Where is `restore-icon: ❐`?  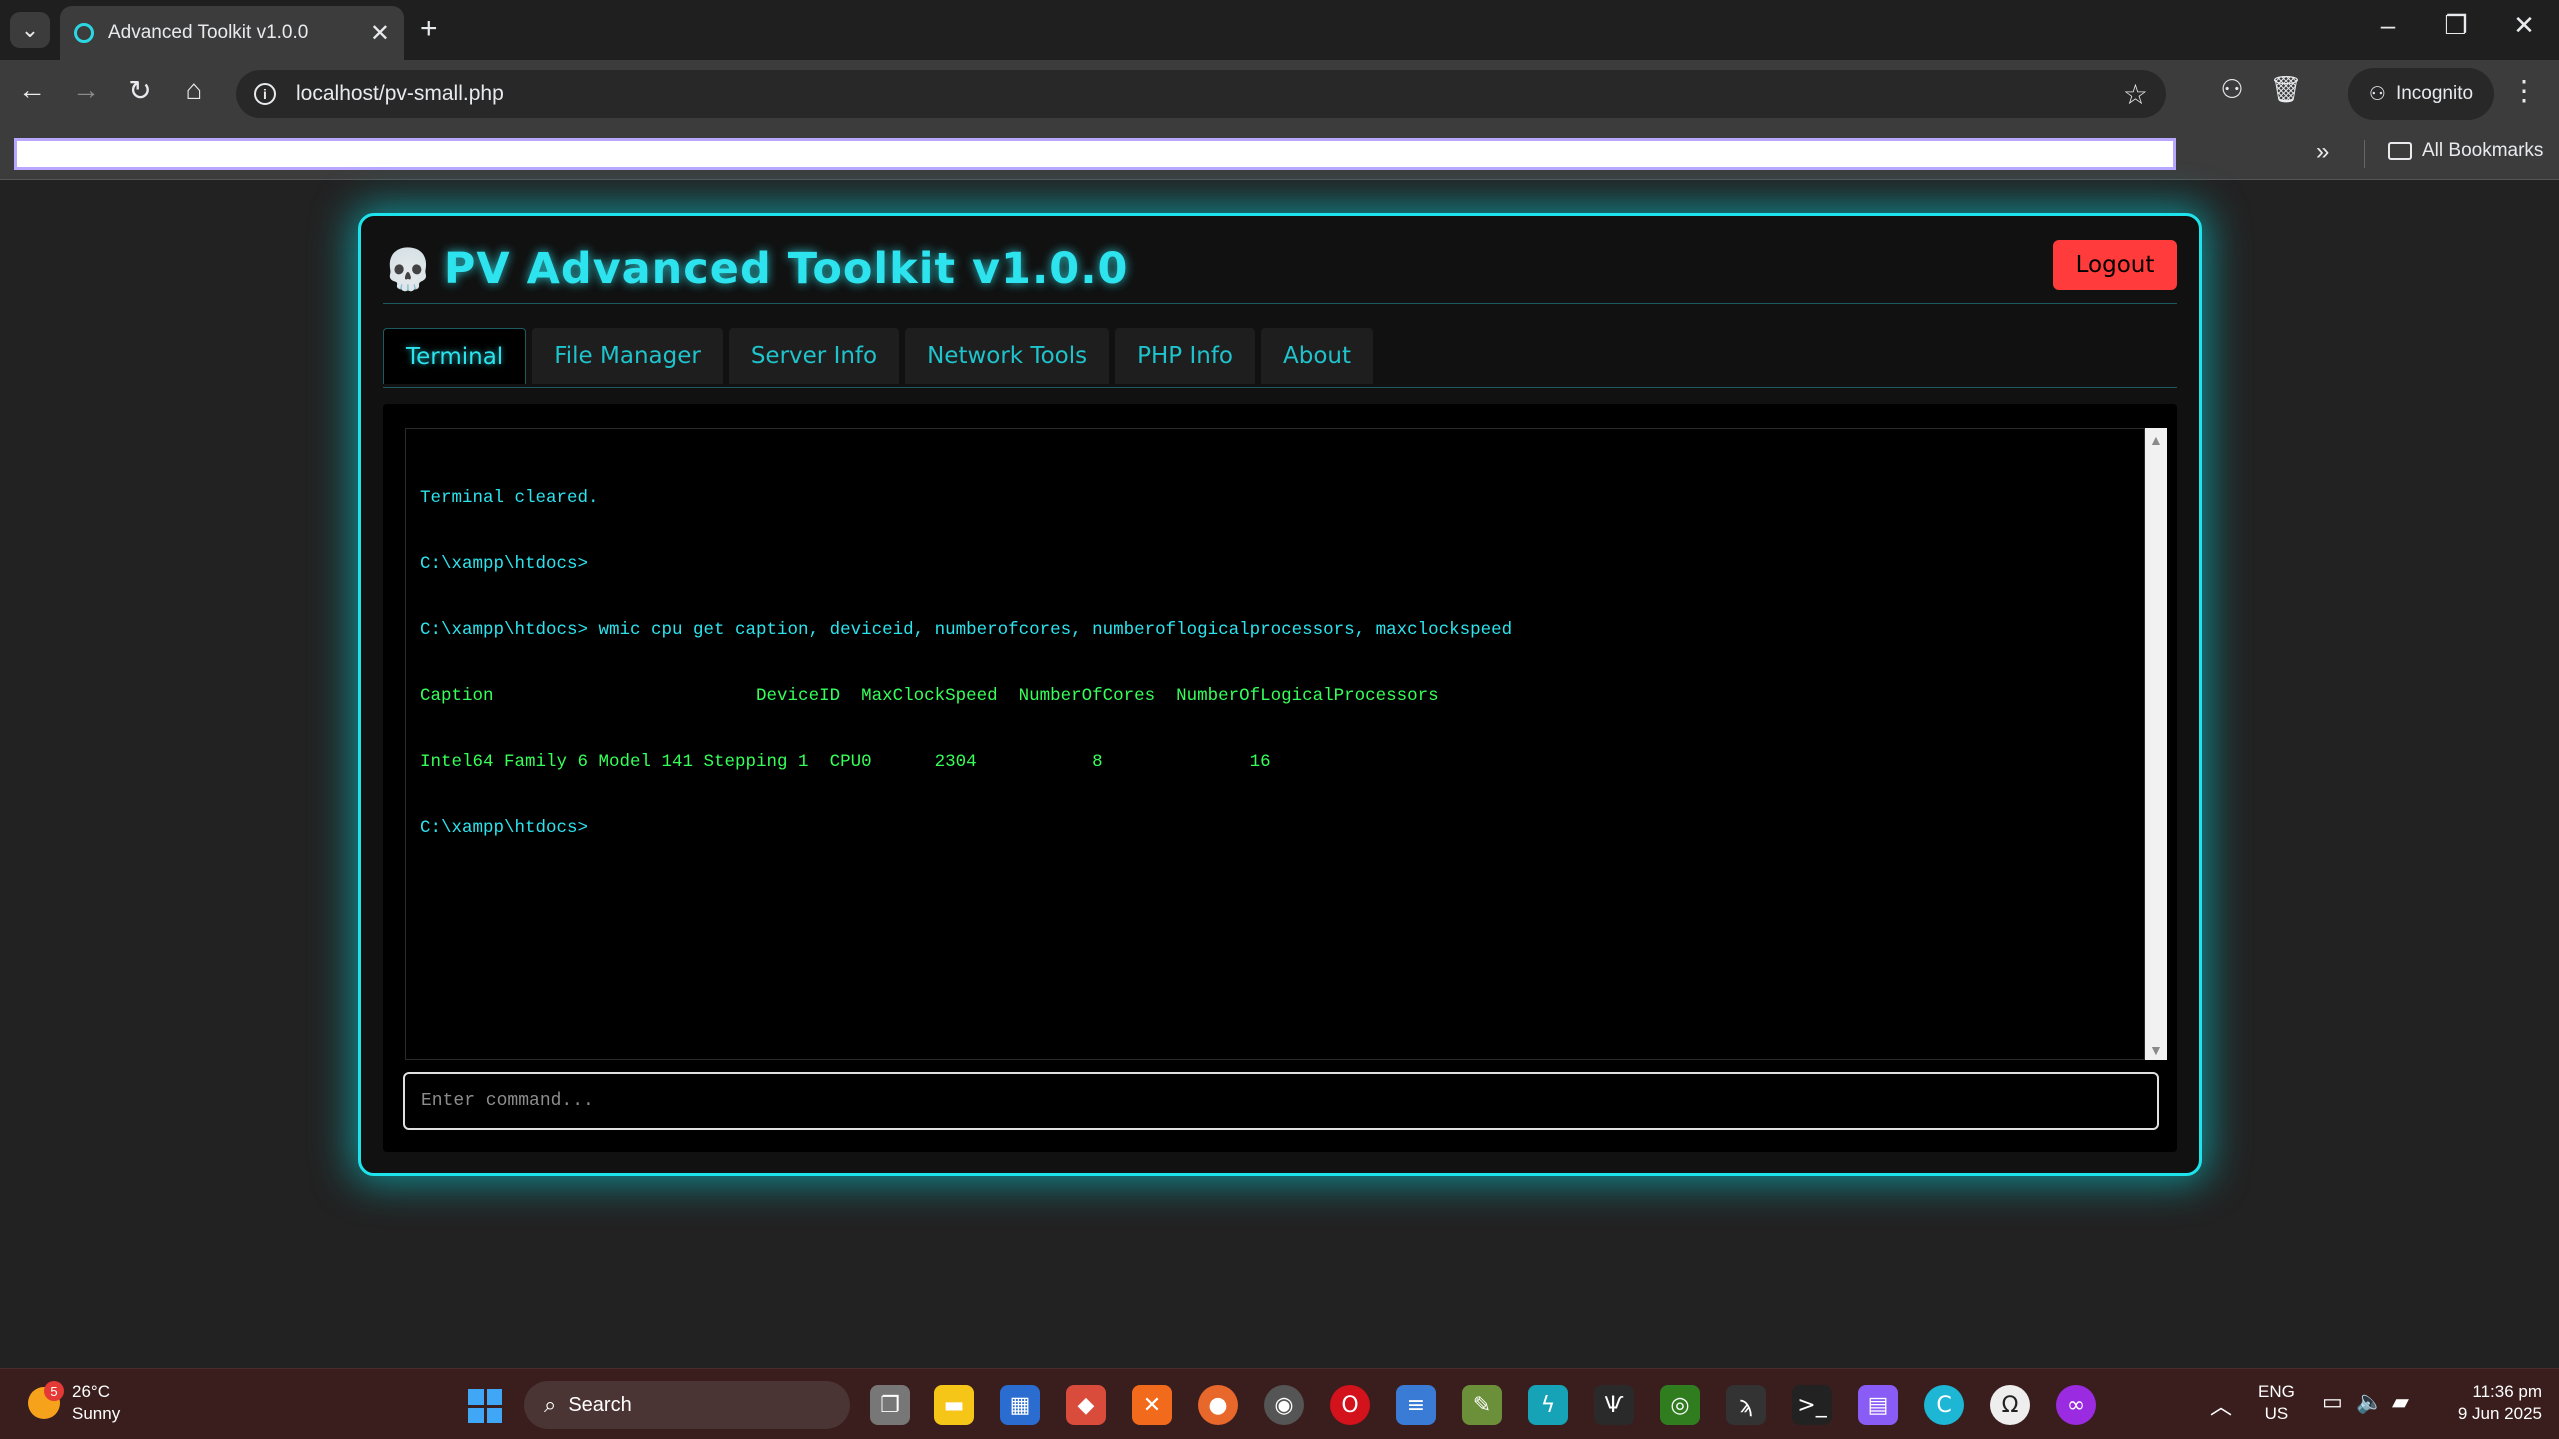 restore-icon: ❐ is located at coordinates (2456, 25).